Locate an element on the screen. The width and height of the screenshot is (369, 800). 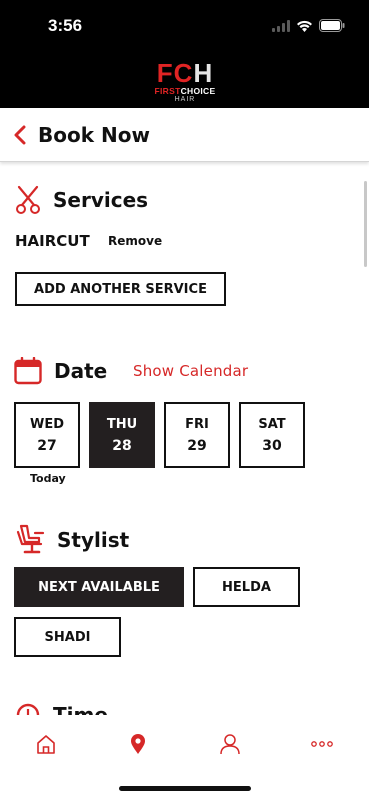
stylist-shadi-button: SHADI is located at coordinates (67, 637).